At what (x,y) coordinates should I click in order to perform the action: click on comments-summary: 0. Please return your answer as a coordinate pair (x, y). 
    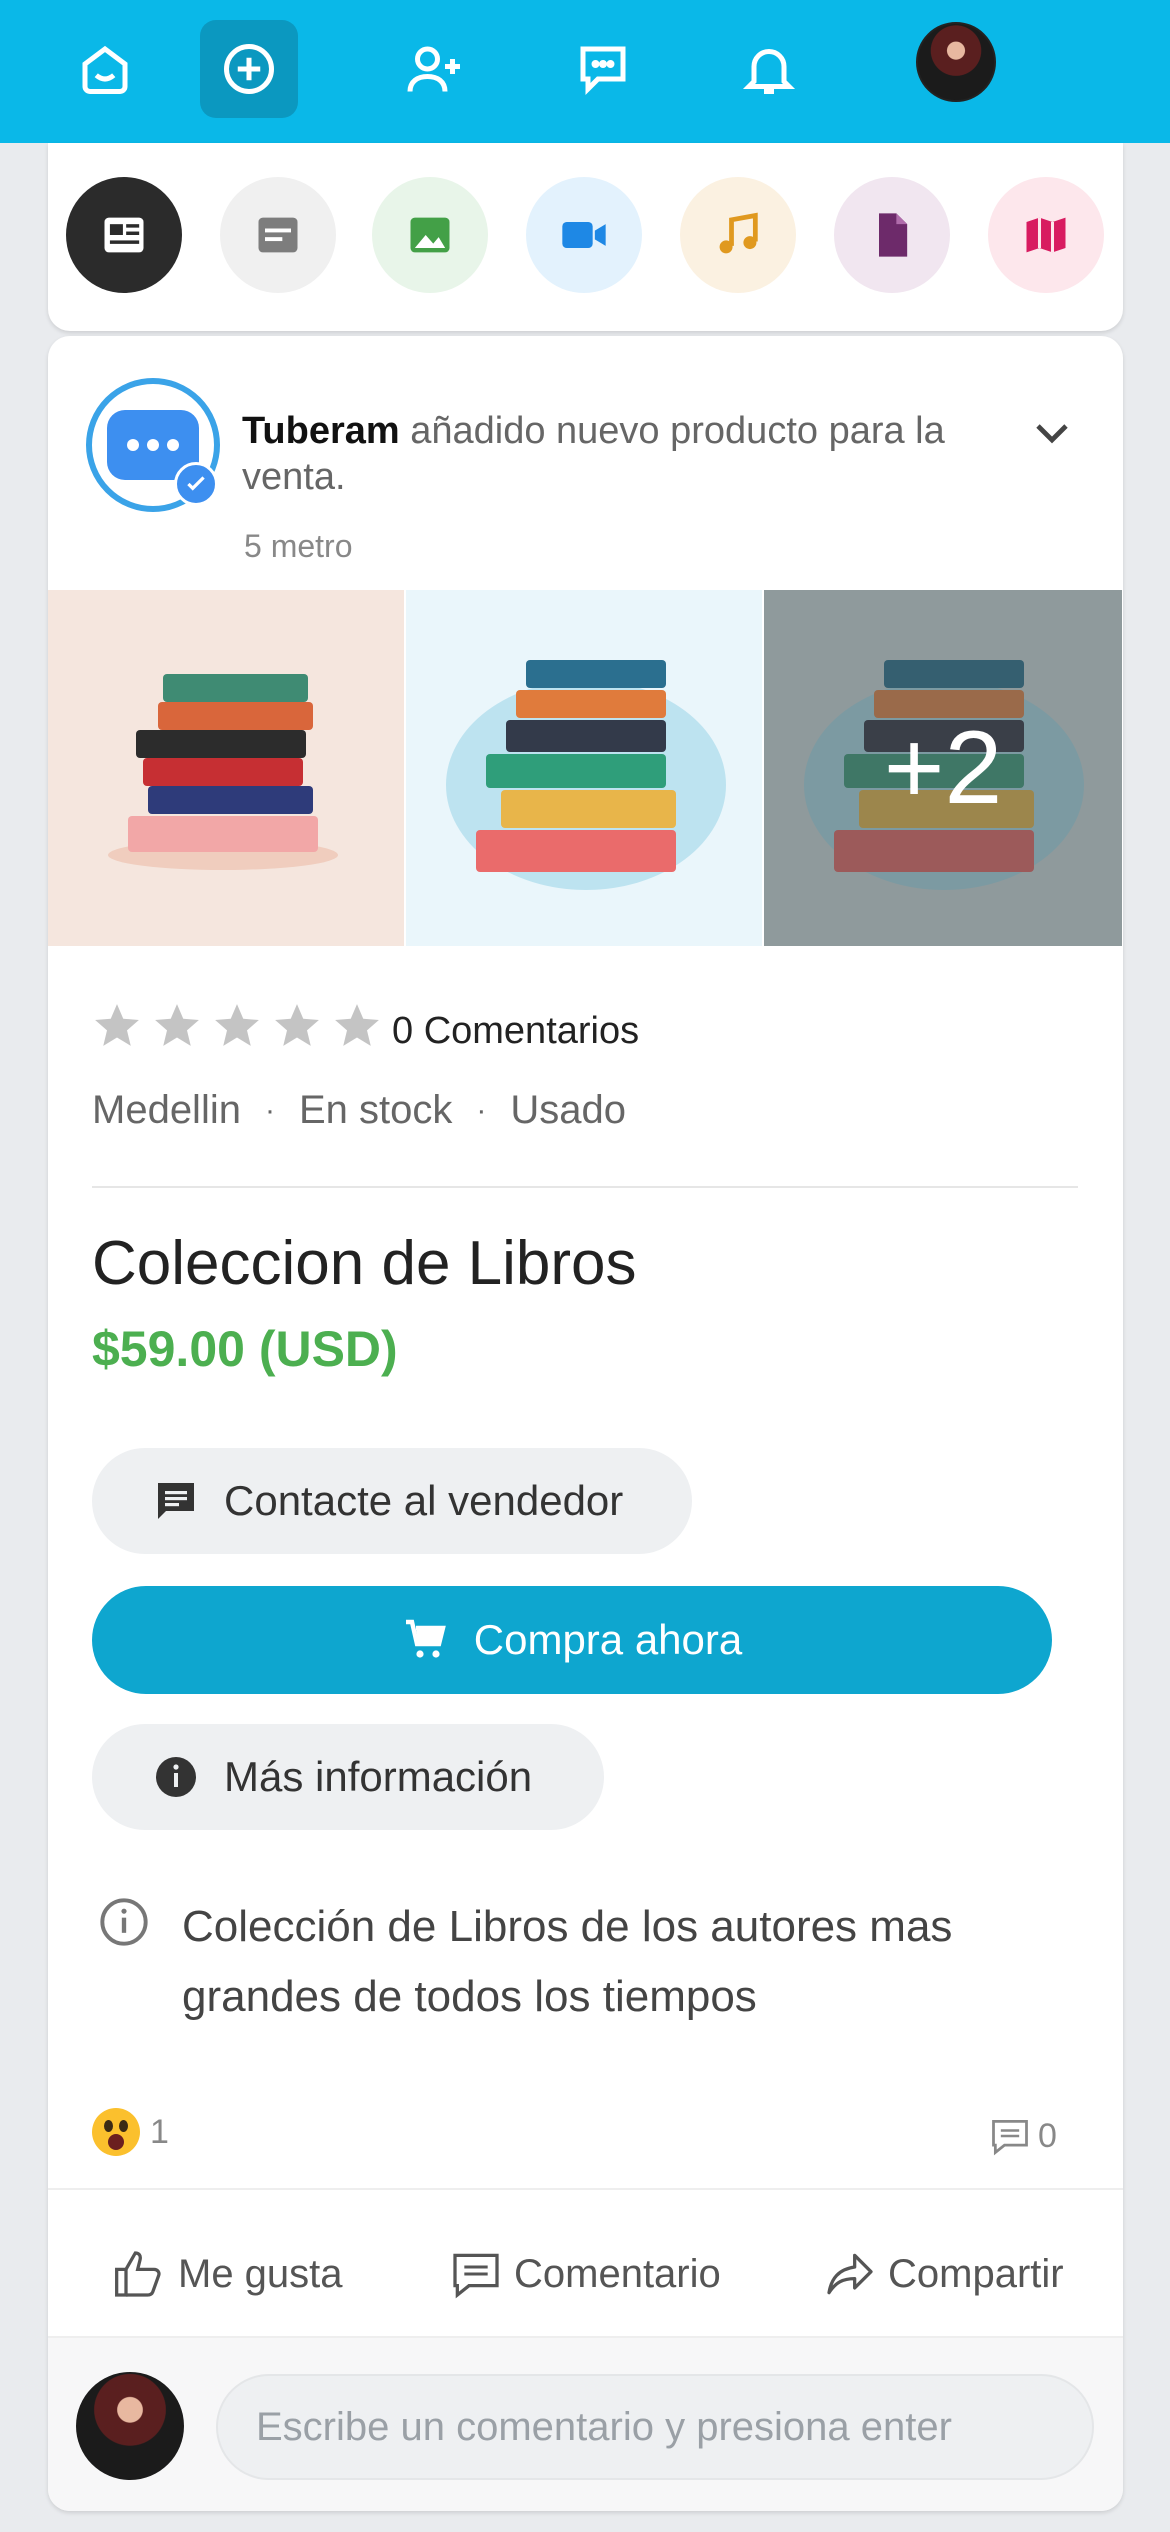
    Looking at the image, I should click on (1022, 2136).